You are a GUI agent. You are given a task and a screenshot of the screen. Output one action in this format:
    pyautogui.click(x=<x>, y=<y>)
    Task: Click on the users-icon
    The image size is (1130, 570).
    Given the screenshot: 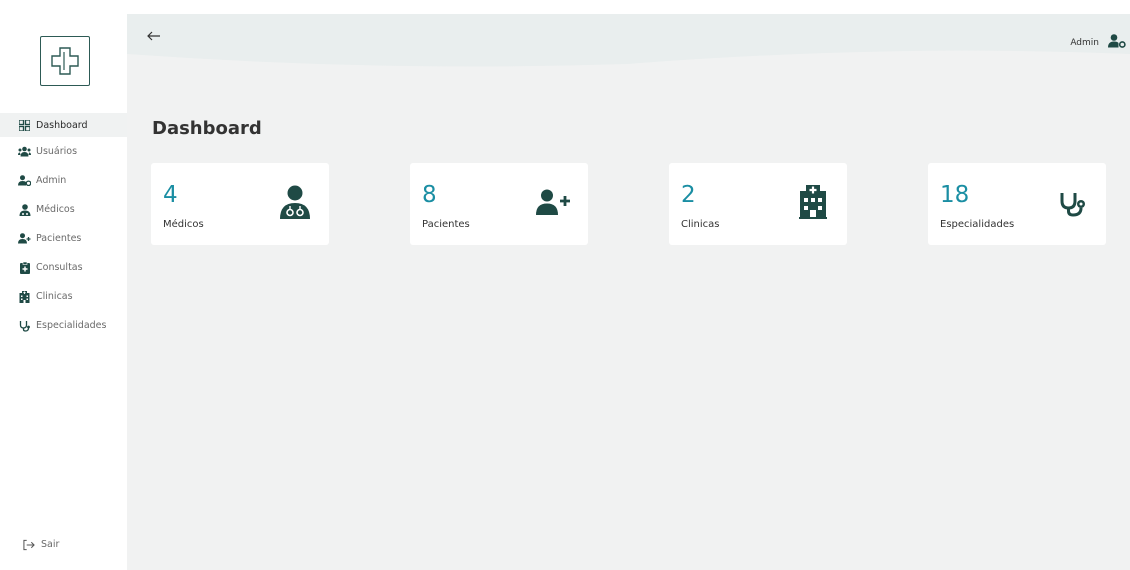 What is the action you would take?
    pyautogui.click(x=24, y=151)
    